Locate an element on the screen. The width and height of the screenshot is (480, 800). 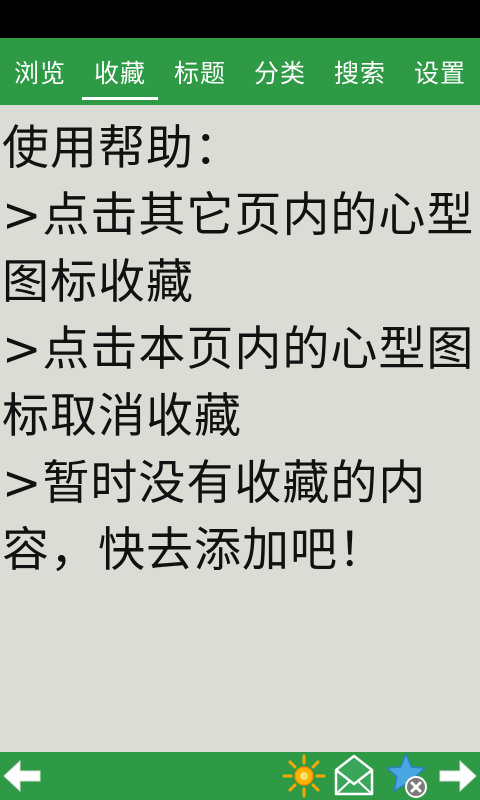
star-remove-icon is located at coordinates (407, 776).